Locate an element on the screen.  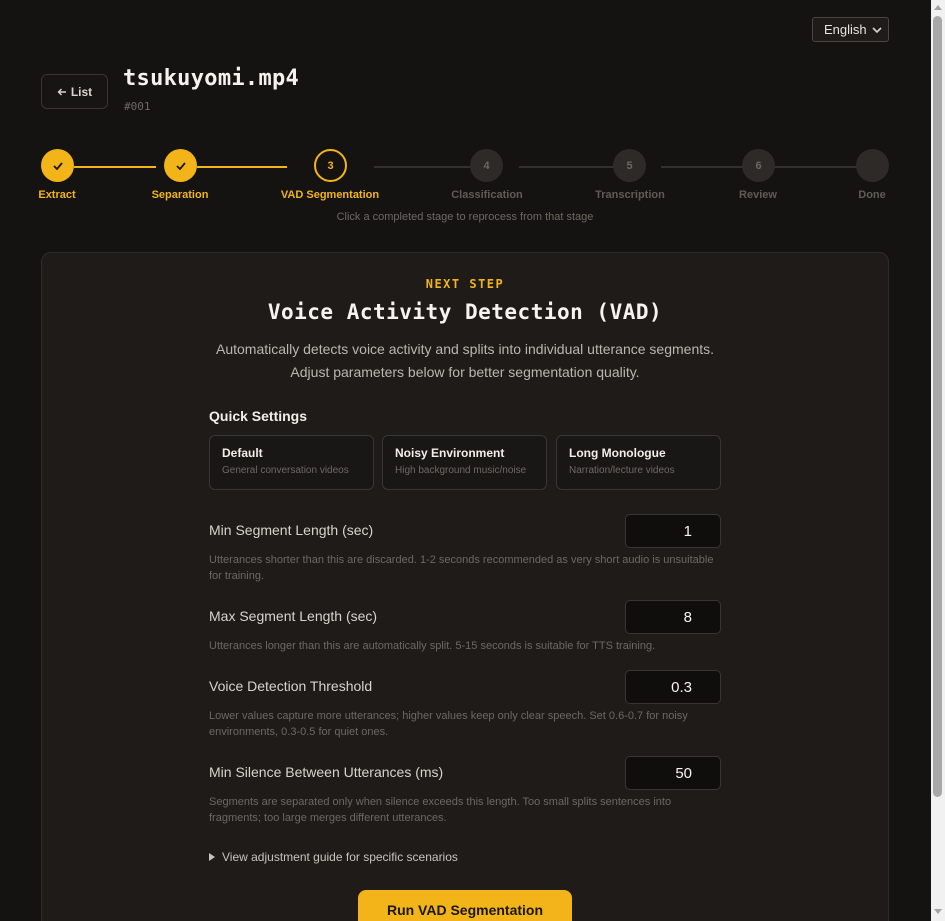
step-vad-segmentation: 3 is located at coordinates (330, 165).